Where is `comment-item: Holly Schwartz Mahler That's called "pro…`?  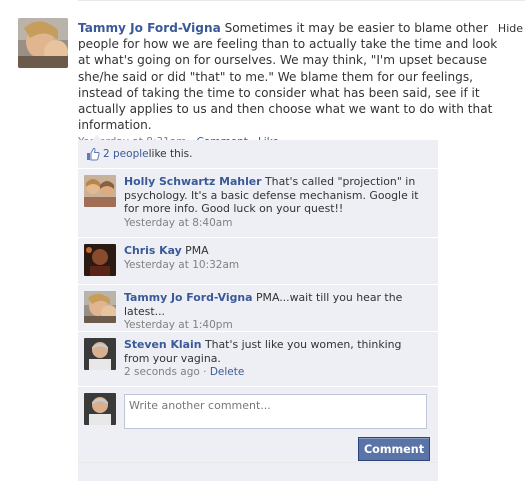
comment-item: Holly Schwartz Mahler That's called "pro… is located at coordinates (258, 202).